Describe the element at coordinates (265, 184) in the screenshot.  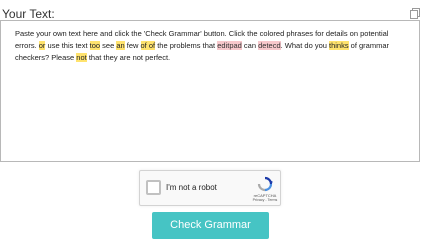
I see `recaptcha-logo-icon` at that location.